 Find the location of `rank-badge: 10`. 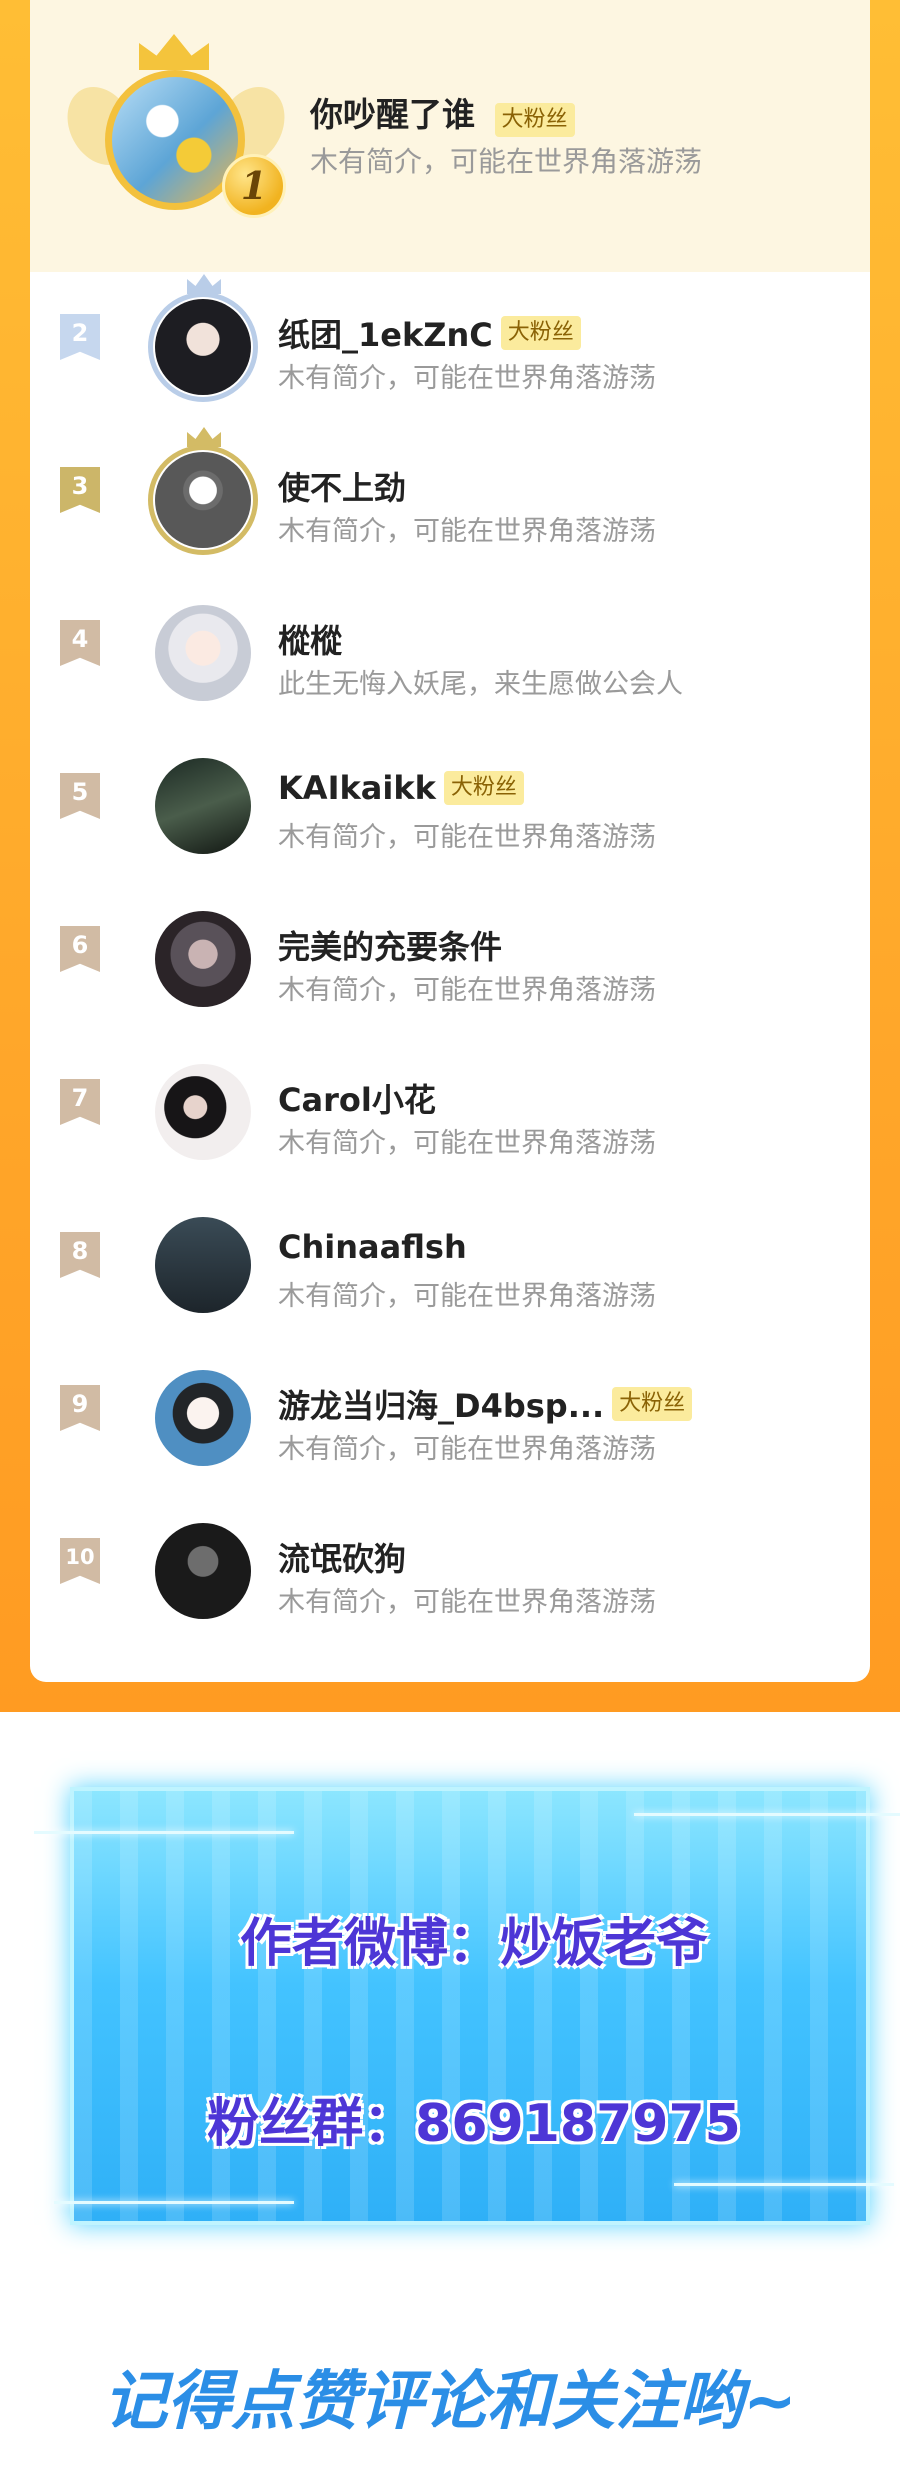

rank-badge: 10 is located at coordinates (80, 1561).